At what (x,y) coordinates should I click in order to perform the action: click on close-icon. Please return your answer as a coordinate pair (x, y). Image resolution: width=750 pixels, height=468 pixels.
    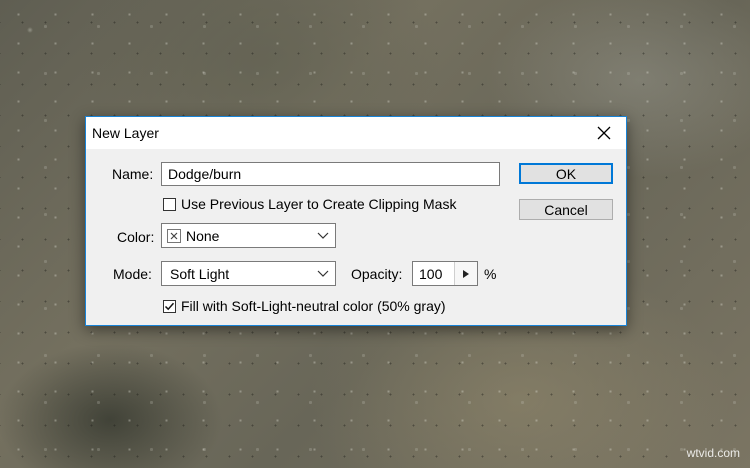
    Looking at the image, I should click on (604, 132).